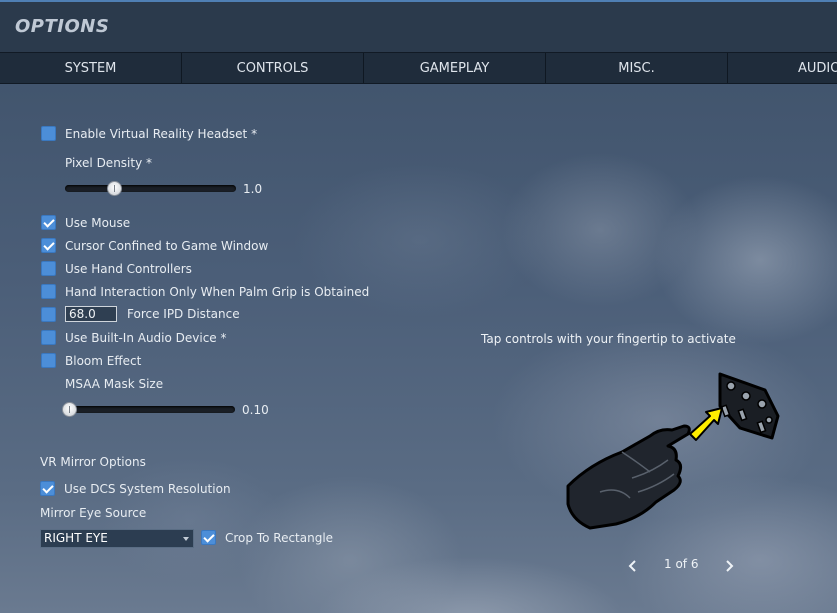 The height and width of the screenshot is (613, 837). I want to click on dcs-resolution-checkbox, so click(47, 488).